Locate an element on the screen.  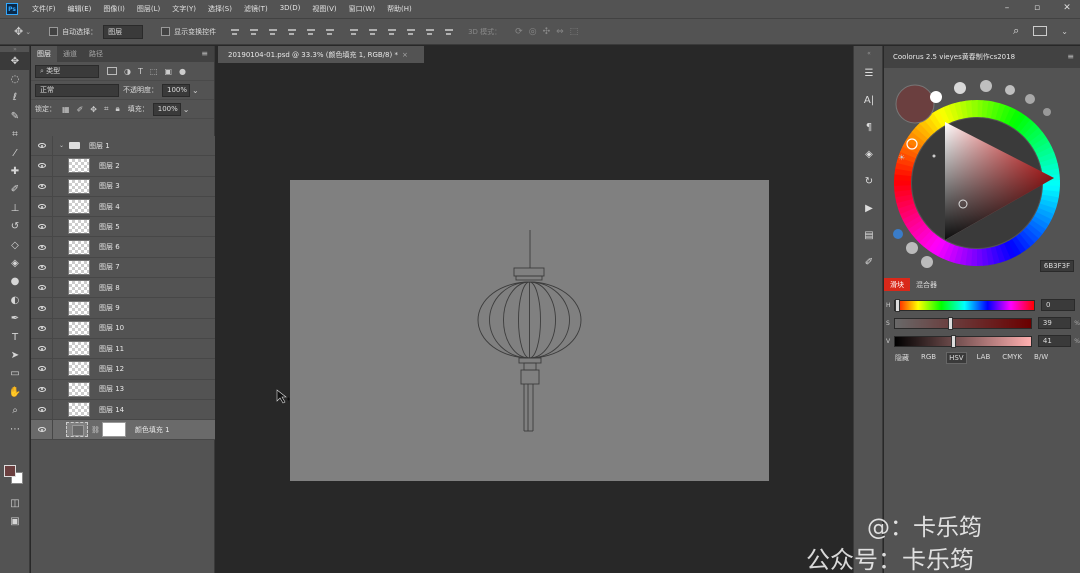
color-mode-tab: 滑块 is located at coordinates (897, 284).